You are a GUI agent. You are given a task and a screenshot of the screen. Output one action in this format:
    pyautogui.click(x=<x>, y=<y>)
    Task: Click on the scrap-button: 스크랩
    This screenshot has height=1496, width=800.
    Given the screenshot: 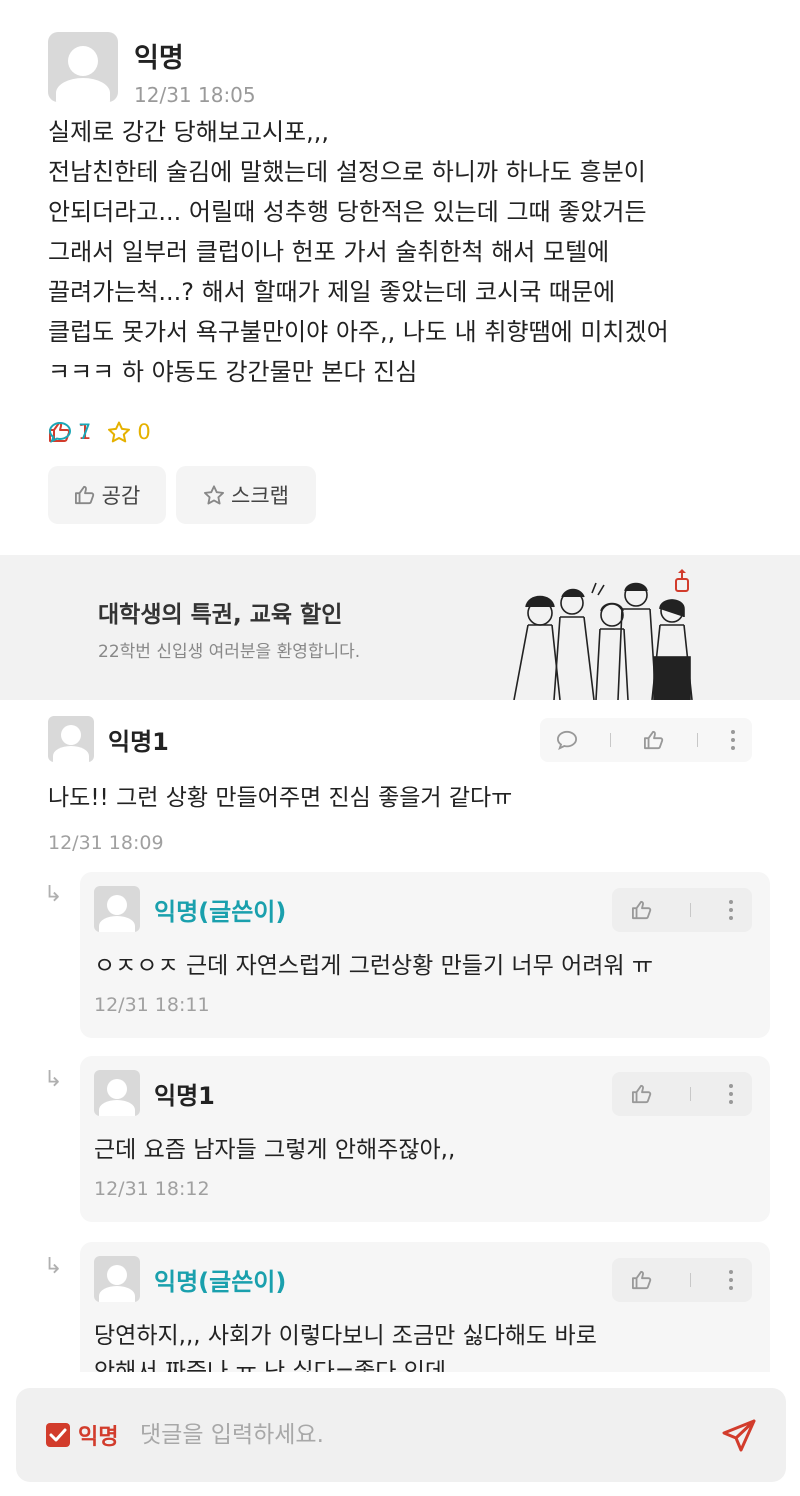 What is the action you would take?
    pyautogui.click(x=246, y=495)
    